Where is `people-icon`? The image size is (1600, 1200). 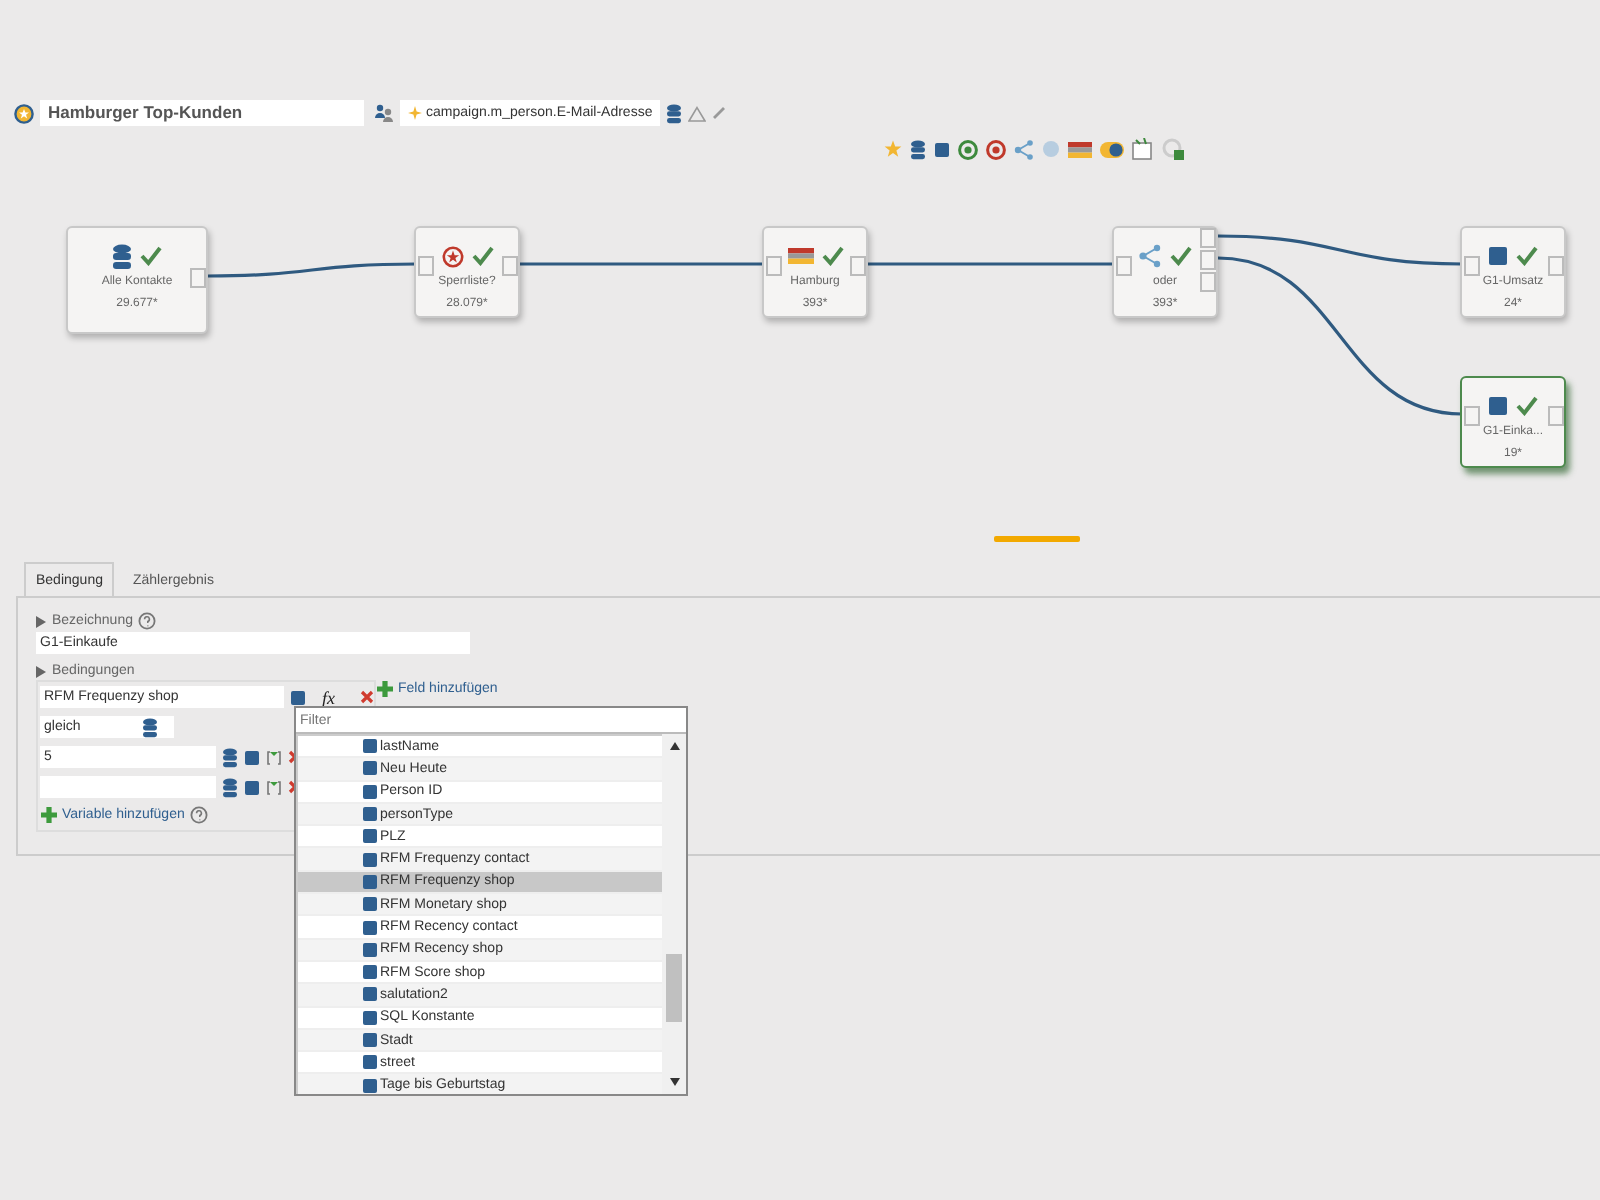 people-icon is located at coordinates (384, 113).